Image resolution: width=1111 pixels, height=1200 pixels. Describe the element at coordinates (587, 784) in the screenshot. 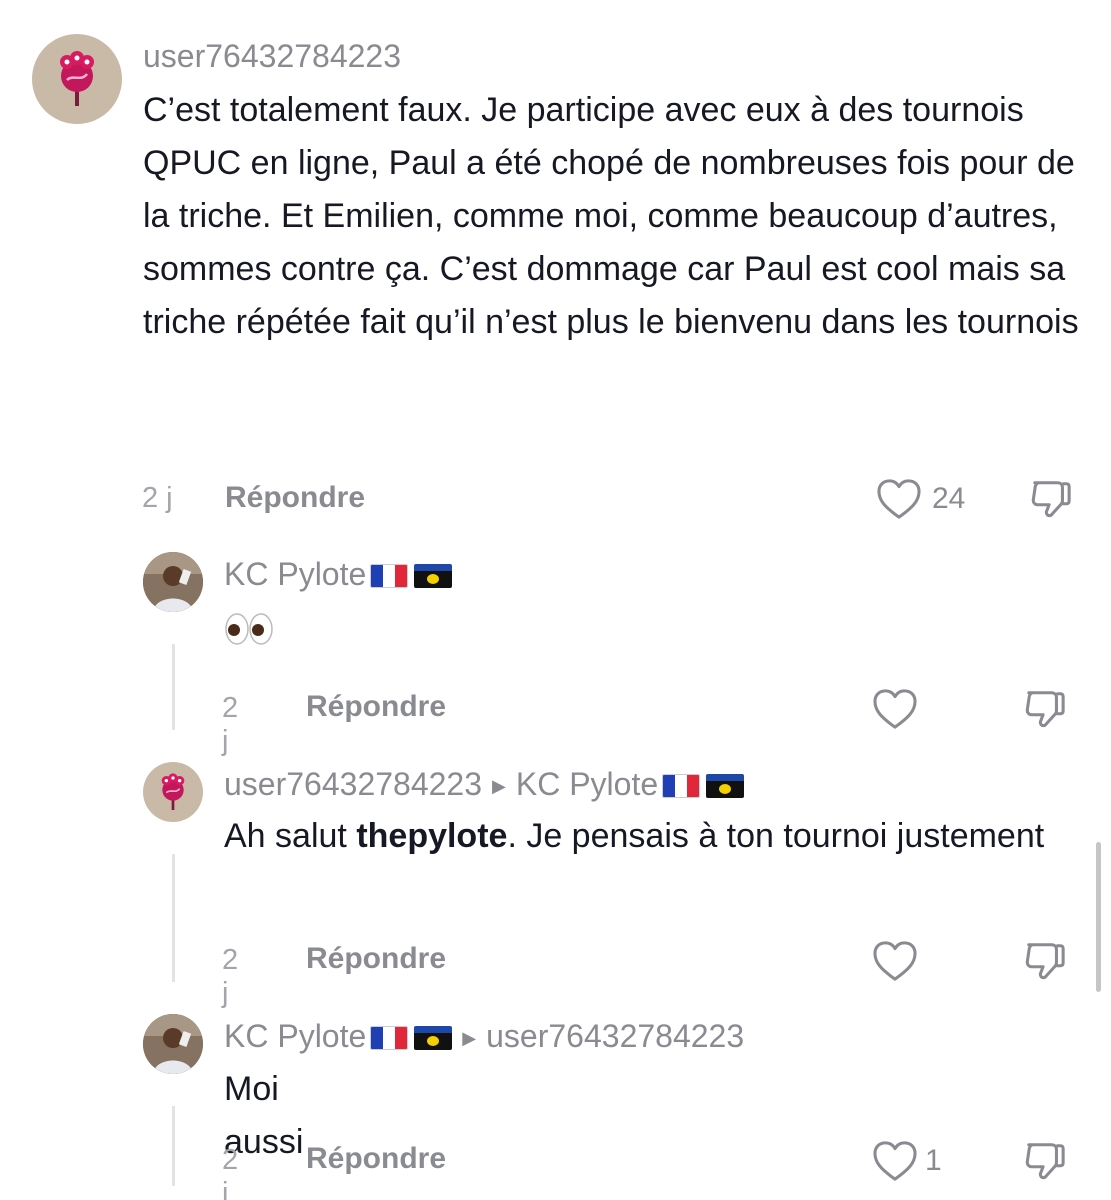

I see `reply-to-username: KC Pylote` at that location.